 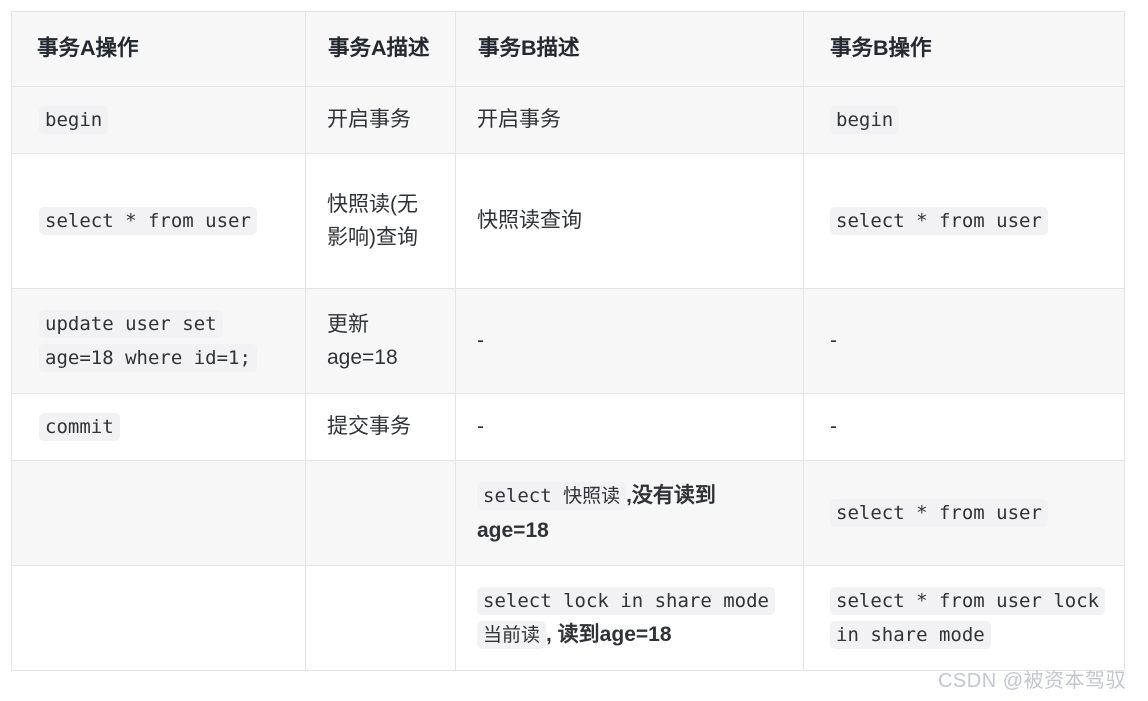 I want to click on sql-code-chip: update user set age=18 where id=1;, so click(x=148, y=340).